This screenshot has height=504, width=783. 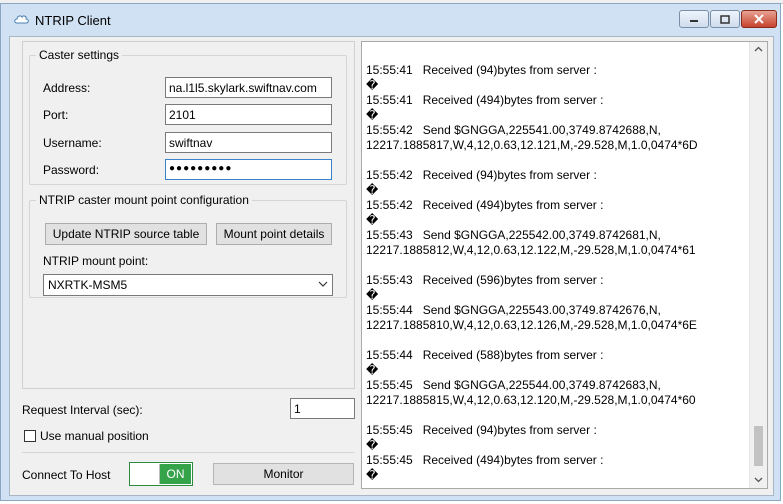 I want to click on password-field: ●●●●●●●●●, so click(x=248, y=169).